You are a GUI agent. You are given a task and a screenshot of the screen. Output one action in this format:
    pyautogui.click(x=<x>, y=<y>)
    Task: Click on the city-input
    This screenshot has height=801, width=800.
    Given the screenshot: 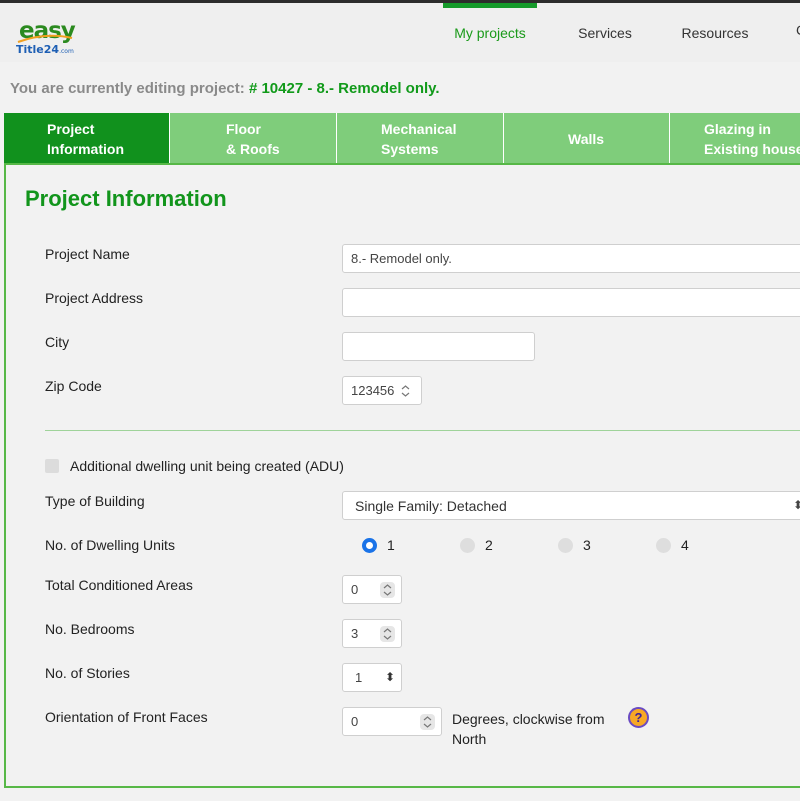 What is the action you would take?
    pyautogui.click(x=438, y=346)
    